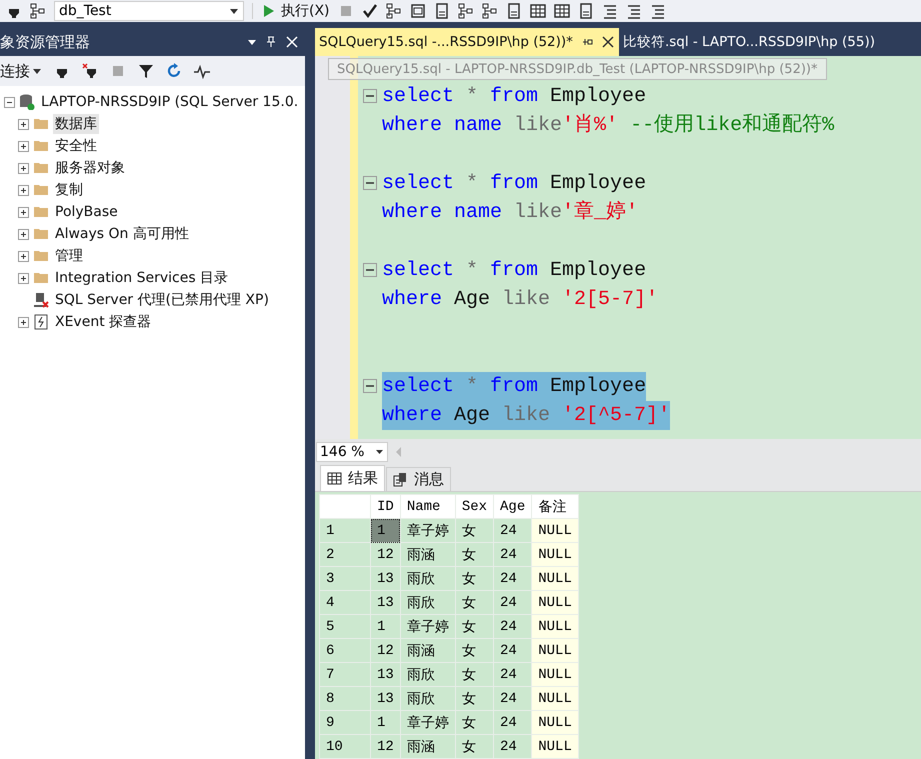  Describe the element at coordinates (76, 146) in the screenshot. I see `tree-item: 安全性` at that location.